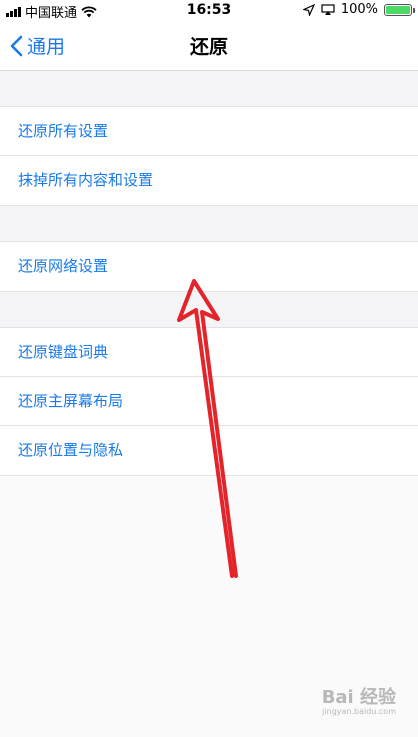 This screenshot has height=737, width=418. Describe the element at coordinates (358, 698) in the screenshot. I see `watermark-brand: Bai 经验` at that location.